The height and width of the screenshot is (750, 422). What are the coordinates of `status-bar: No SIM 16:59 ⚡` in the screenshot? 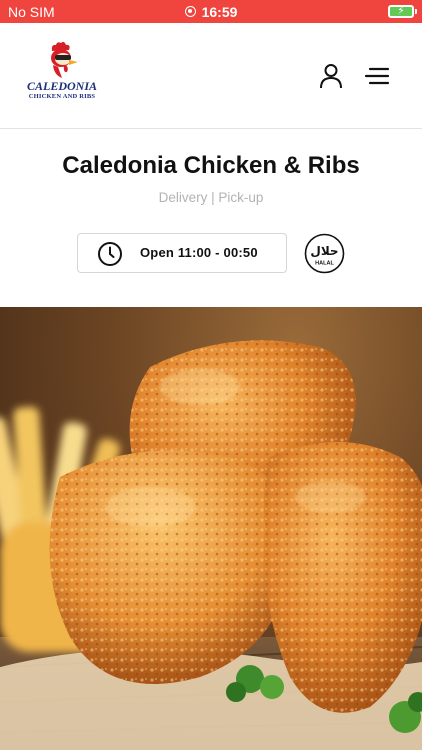 It's located at (211, 11).